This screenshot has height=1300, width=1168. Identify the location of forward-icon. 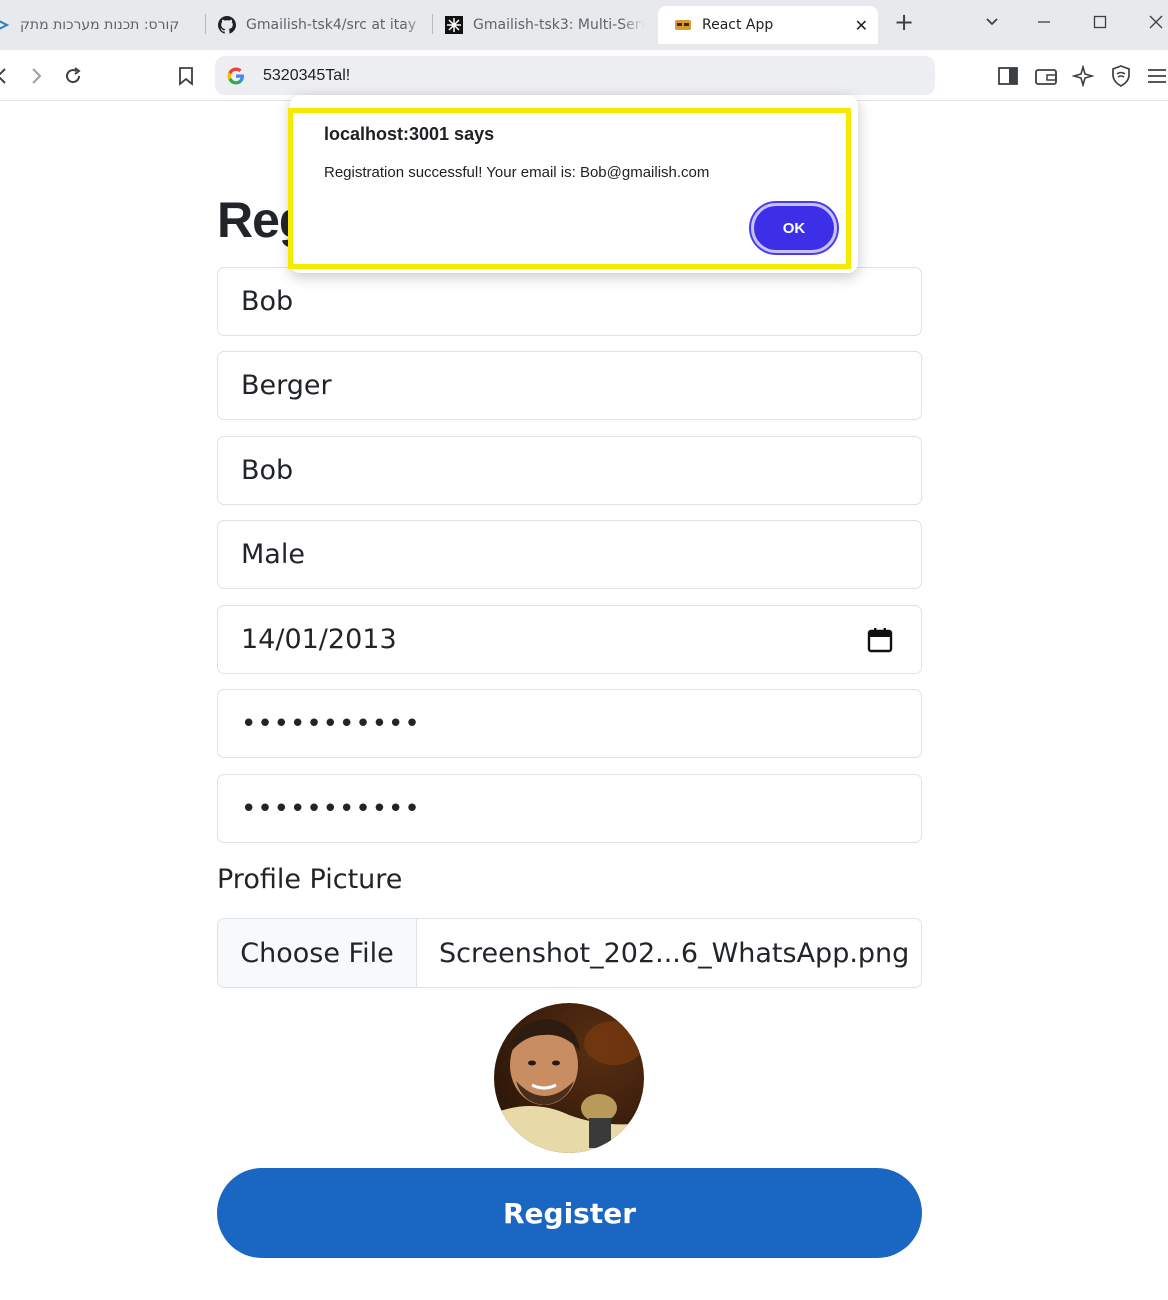
(36, 76).